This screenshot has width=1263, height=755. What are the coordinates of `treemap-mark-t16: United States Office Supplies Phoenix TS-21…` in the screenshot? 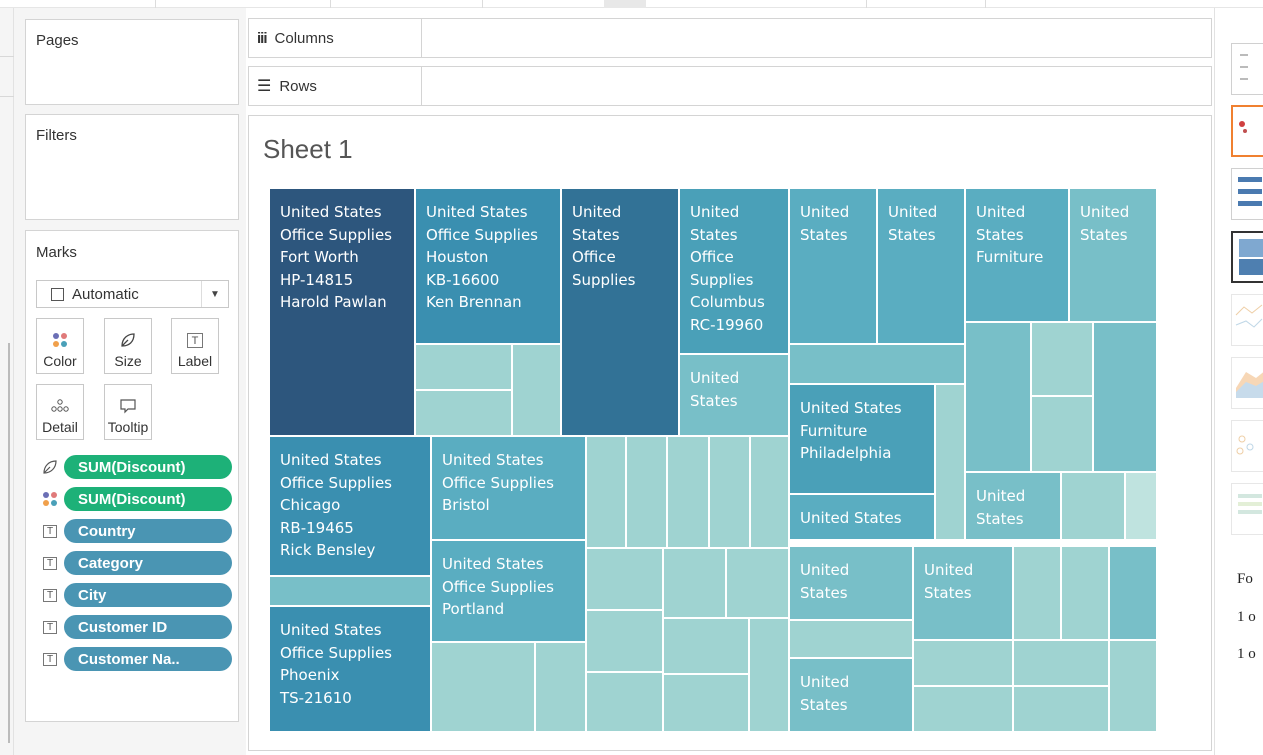 It's located at (350, 669).